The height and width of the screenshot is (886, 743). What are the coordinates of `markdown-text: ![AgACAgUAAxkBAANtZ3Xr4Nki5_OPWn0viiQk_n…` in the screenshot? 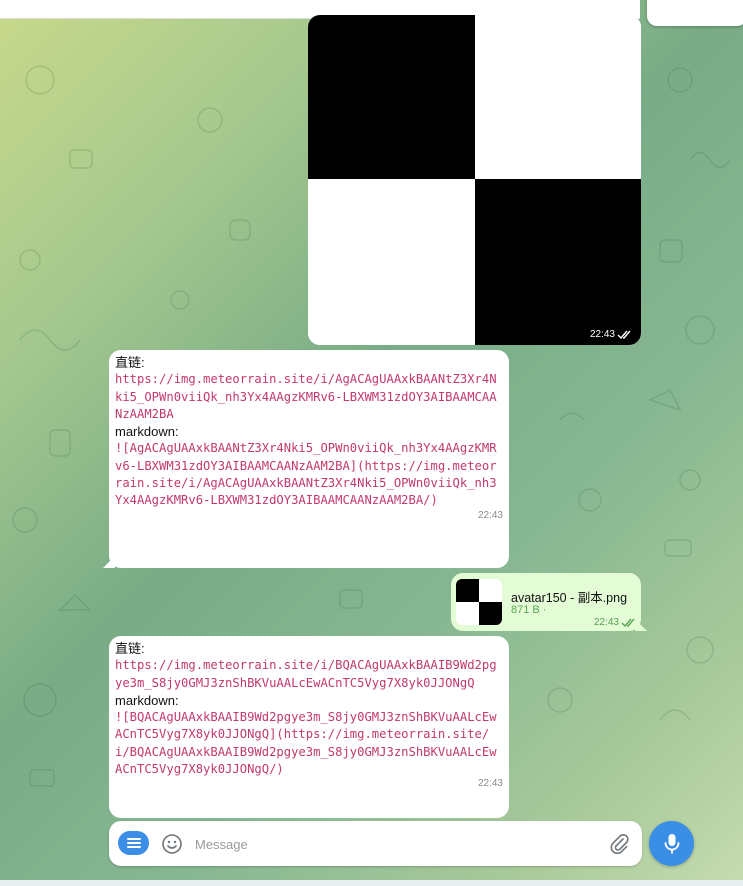 It's located at (309, 474).